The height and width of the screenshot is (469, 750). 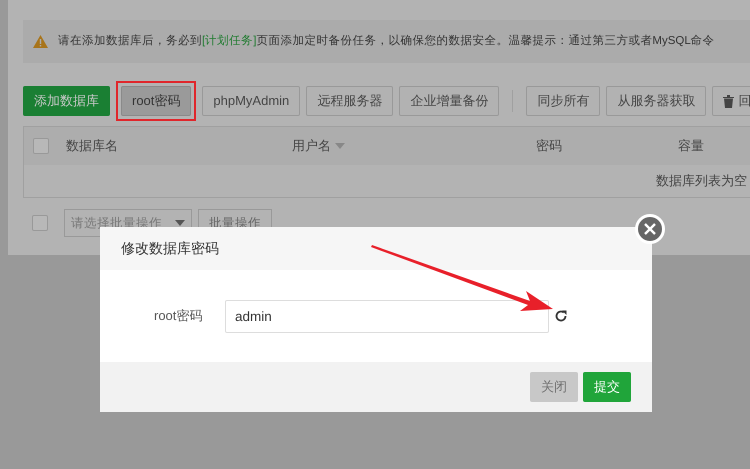 What do you see at coordinates (563, 101) in the screenshot?
I see `toolbar-button: 同步所有` at bounding box center [563, 101].